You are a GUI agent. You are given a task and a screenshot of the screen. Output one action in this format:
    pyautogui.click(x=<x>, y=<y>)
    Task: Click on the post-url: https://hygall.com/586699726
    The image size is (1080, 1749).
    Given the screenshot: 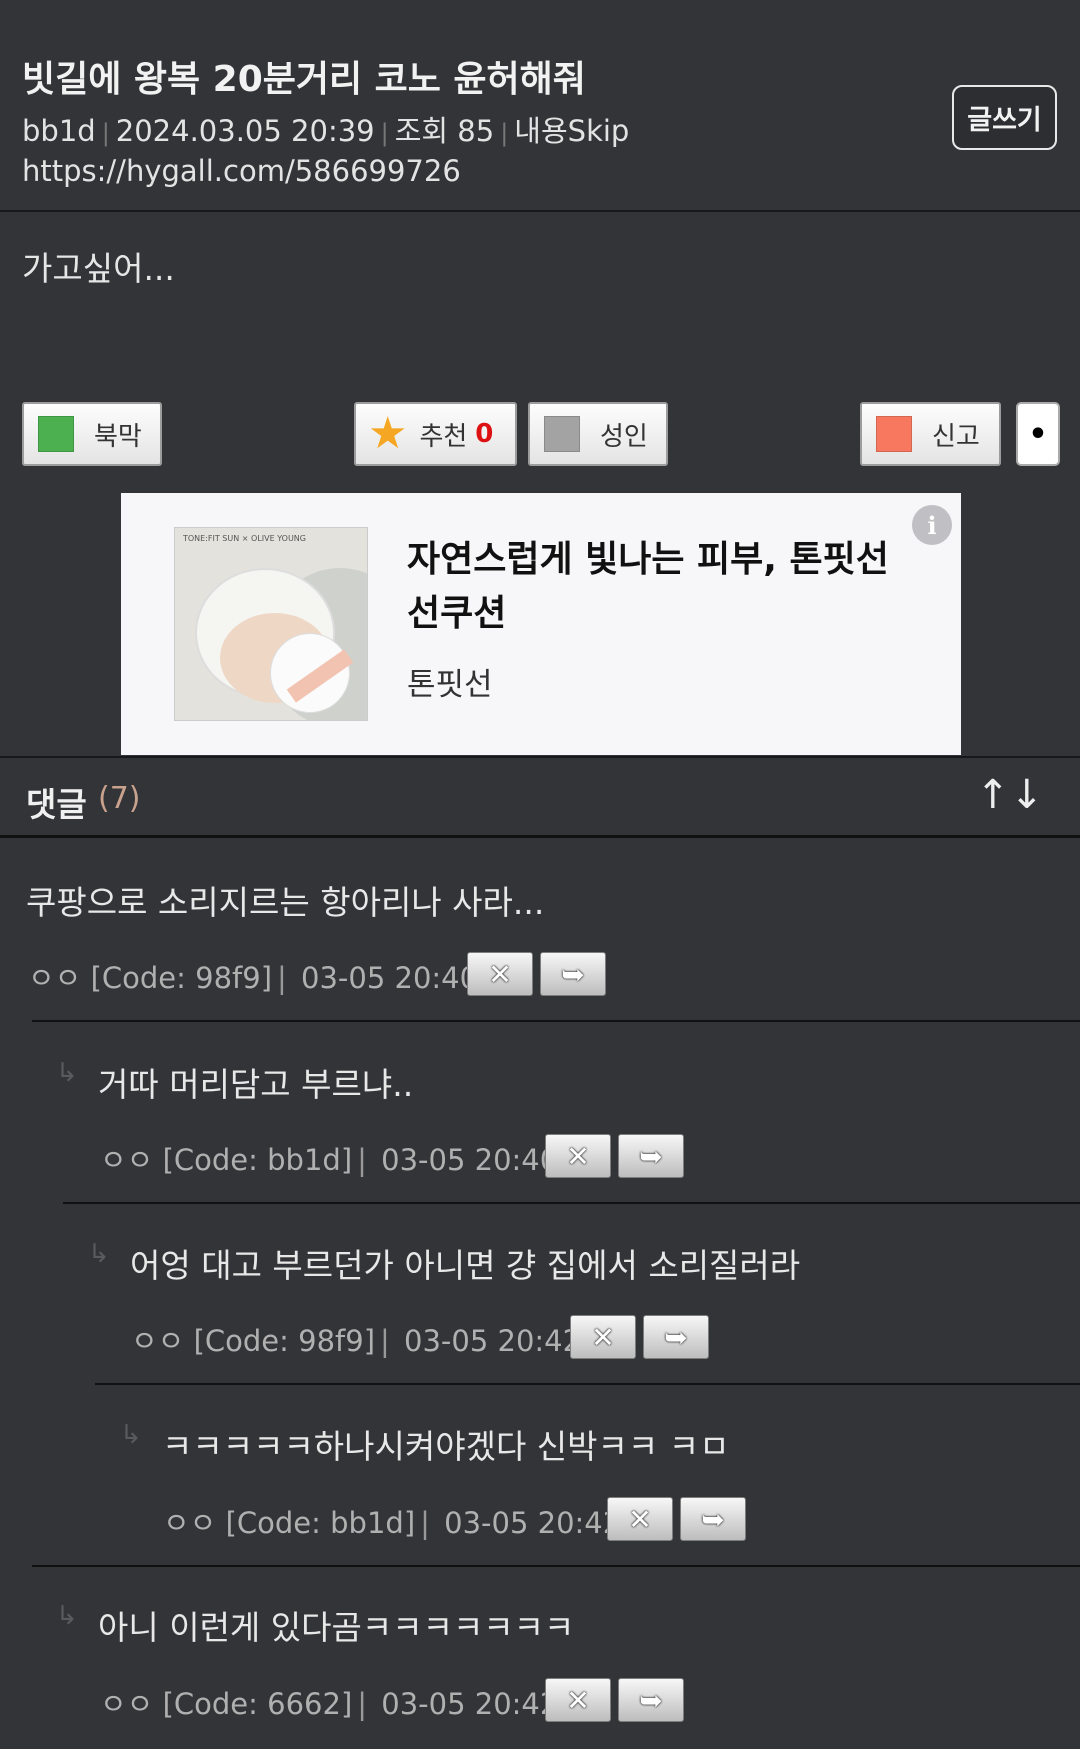 What is the action you would take?
    pyautogui.click(x=241, y=171)
    